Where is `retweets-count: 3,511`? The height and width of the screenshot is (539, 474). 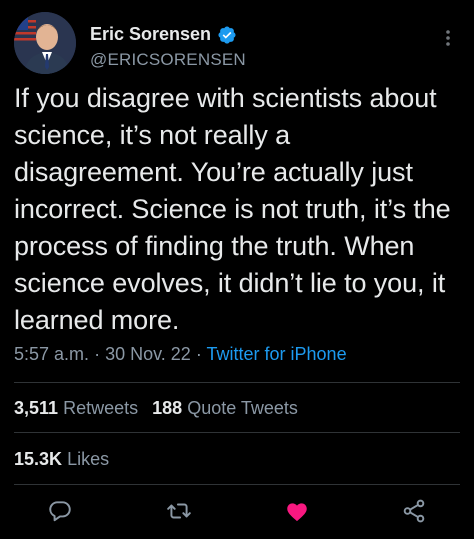 retweets-count: 3,511 is located at coordinates (36, 408).